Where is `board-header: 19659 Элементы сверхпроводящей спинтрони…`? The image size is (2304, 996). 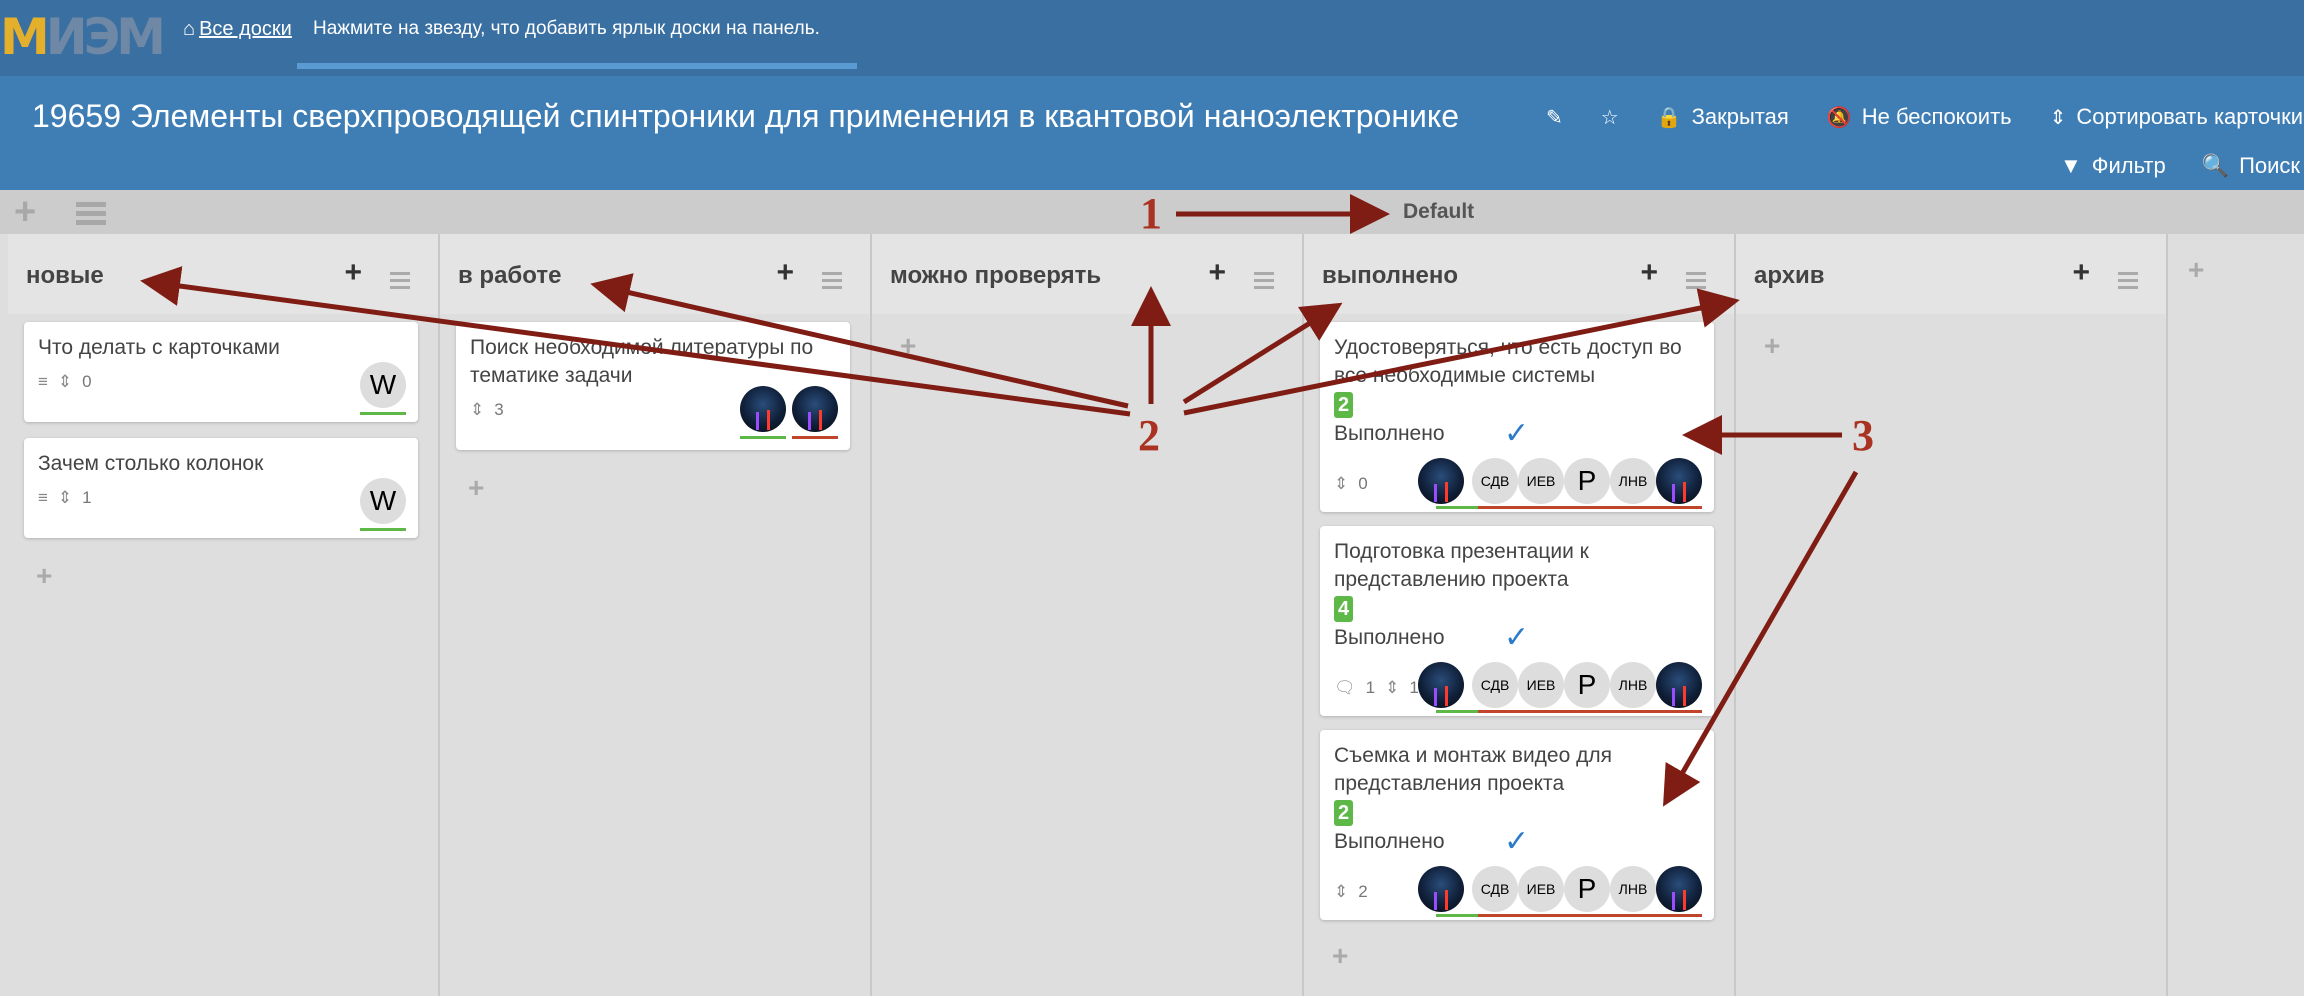 board-header: 19659 Элементы сверхпроводящей спинтрони… is located at coordinates (1152, 133).